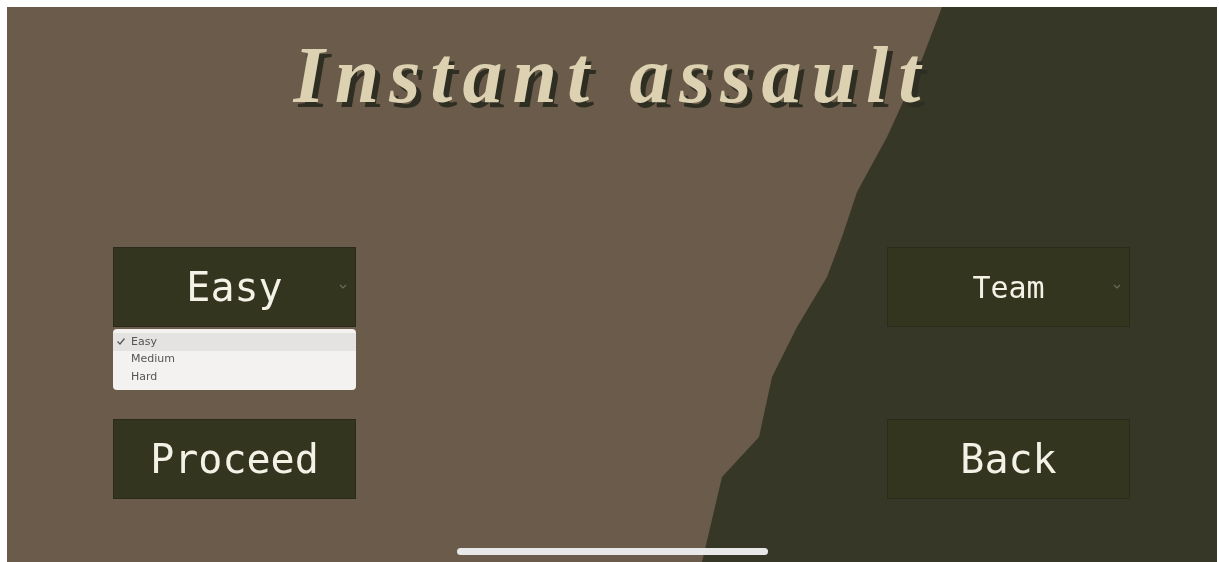 This screenshot has height=562, width=1219. I want to click on back-button: Back, so click(1008, 459).